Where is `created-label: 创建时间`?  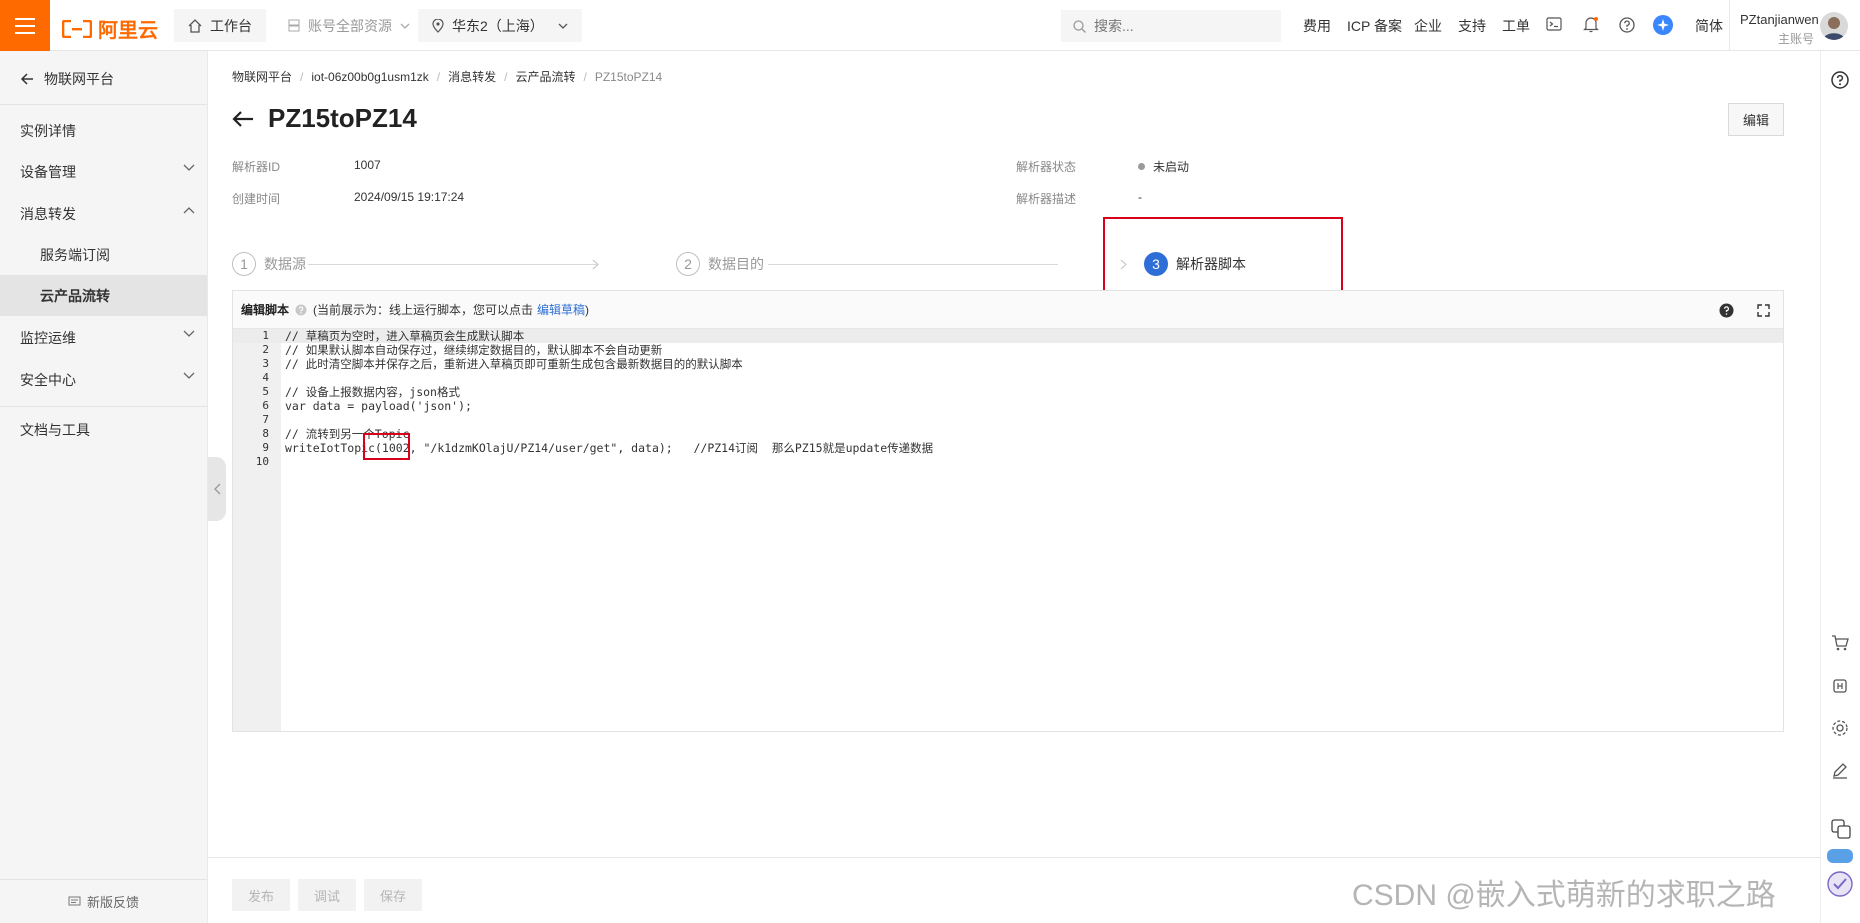
created-label: 创建时间 is located at coordinates (256, 199).